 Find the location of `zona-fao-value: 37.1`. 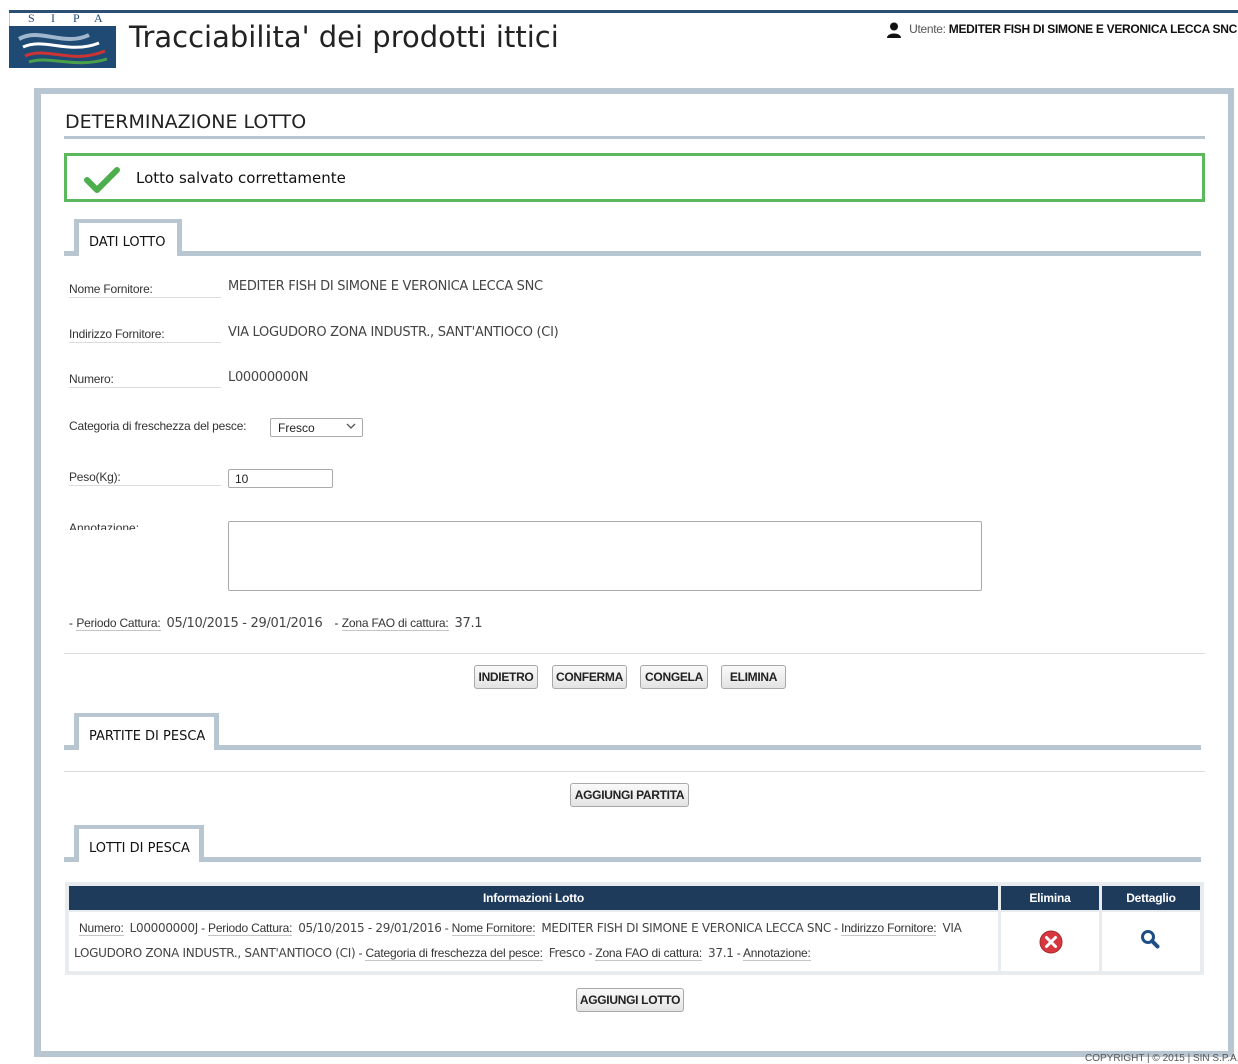

zona-fao-value: 37.1 is located at coordinates (468, 623).